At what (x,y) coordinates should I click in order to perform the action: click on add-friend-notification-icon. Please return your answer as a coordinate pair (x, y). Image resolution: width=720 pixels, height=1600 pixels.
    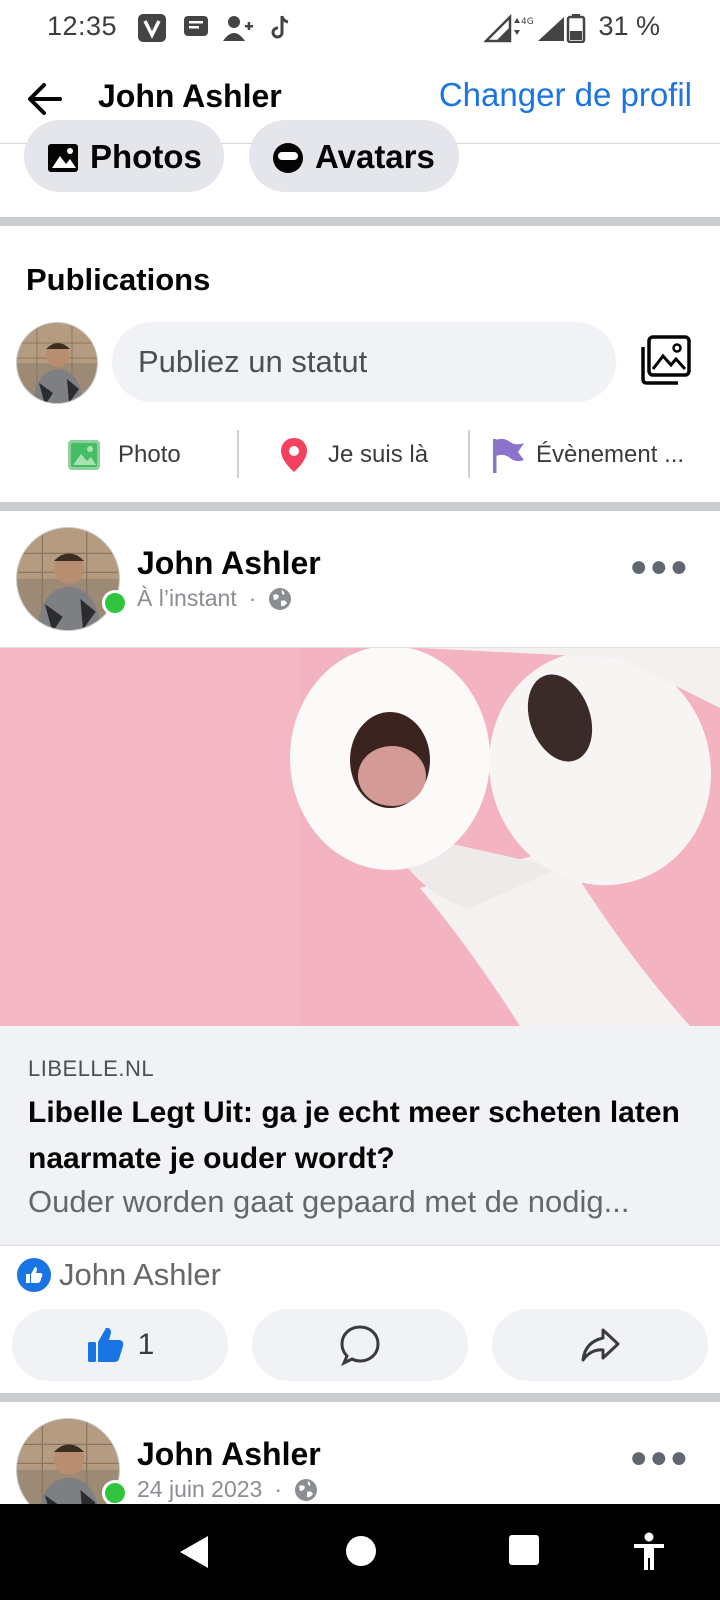
    Looking at the image, I should click on (238, 28).